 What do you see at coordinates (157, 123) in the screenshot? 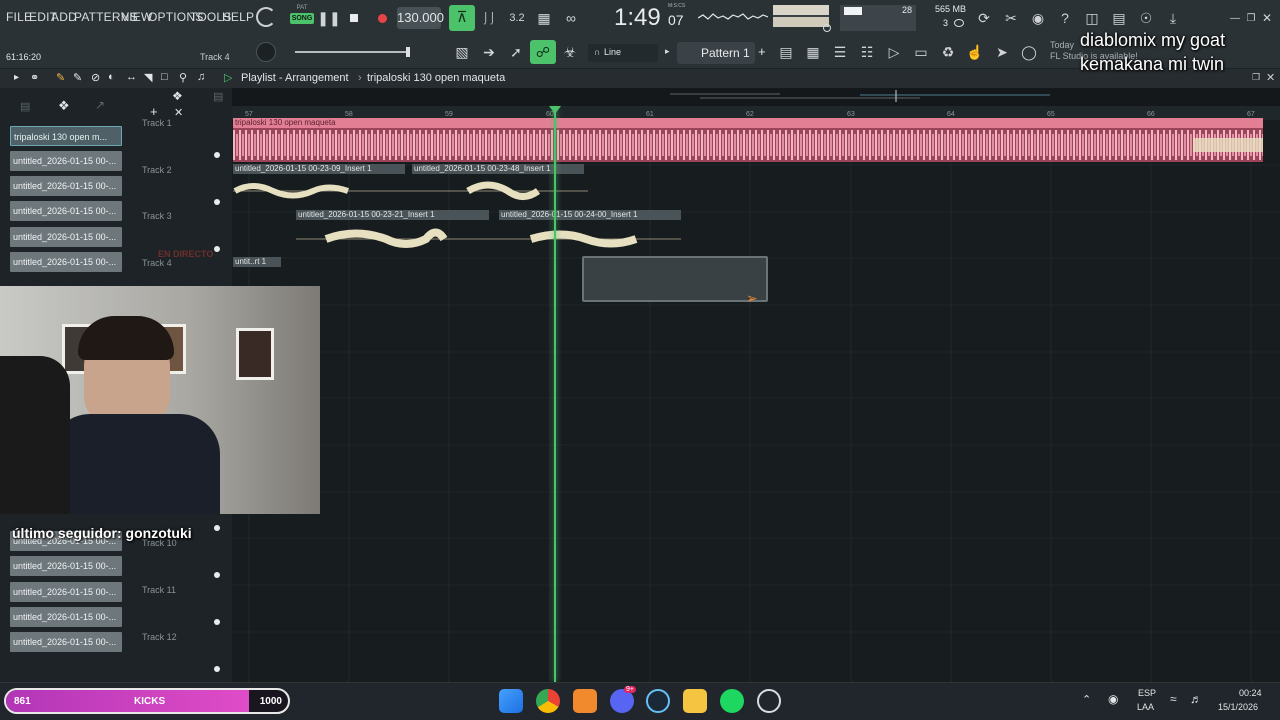
I see `track-label-1: Track 1` at bounding box center [157, 123].